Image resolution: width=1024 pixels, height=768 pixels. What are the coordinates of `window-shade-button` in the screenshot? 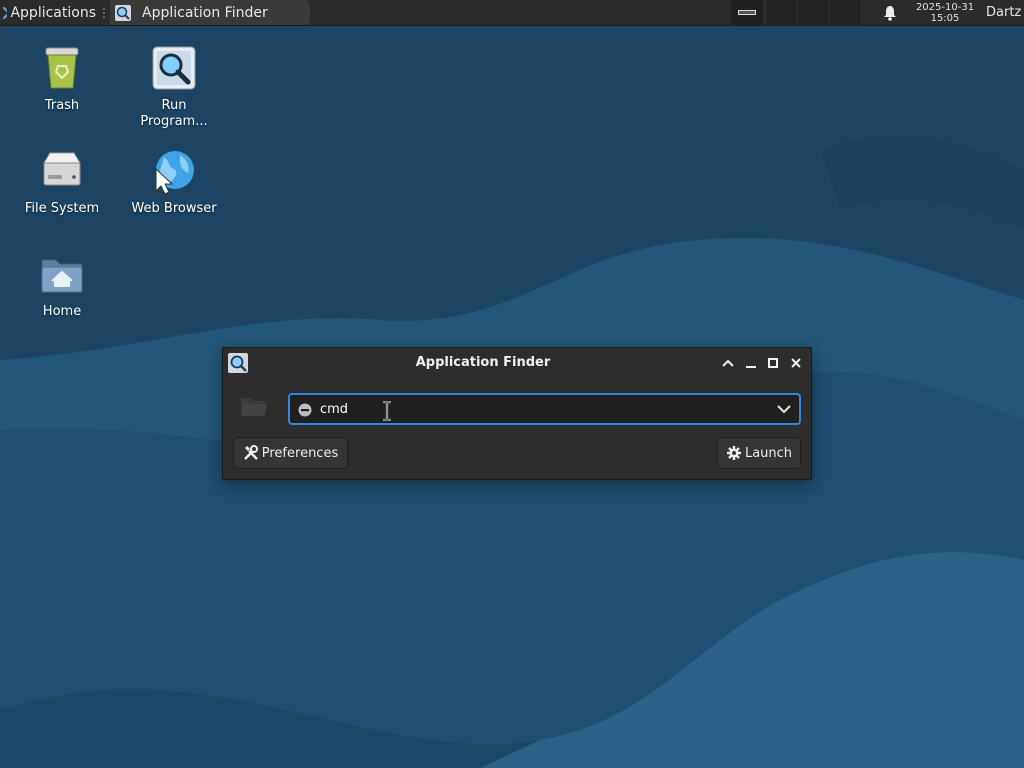 It's located at (728, 363).